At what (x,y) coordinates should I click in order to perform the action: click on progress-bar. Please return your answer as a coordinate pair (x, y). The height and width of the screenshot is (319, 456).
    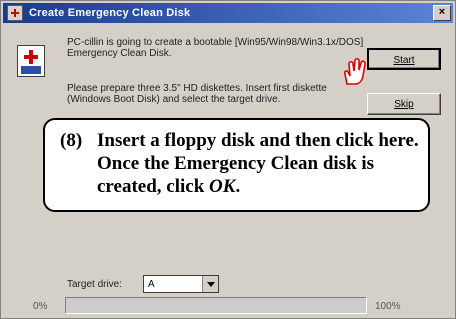
    Looking at the image, I should click on (216, 305).